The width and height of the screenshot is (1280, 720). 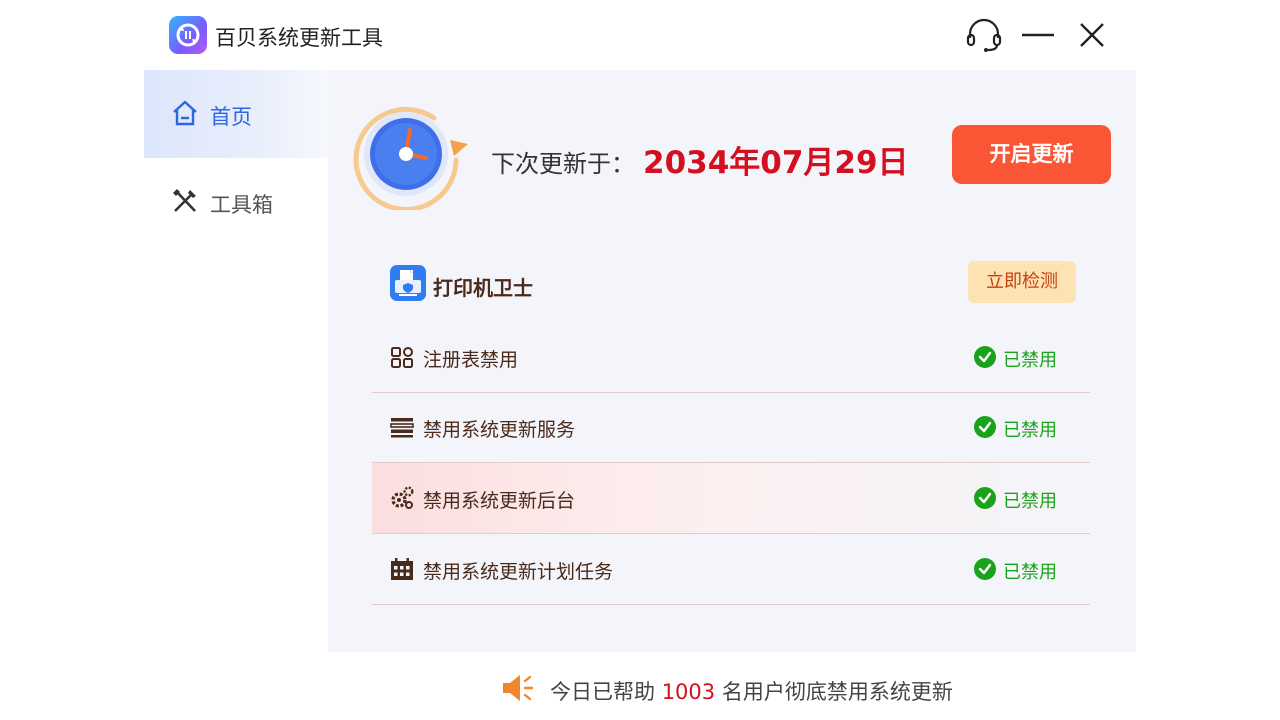 I want to click on app-logo-icon, so click(x=188, y=35).